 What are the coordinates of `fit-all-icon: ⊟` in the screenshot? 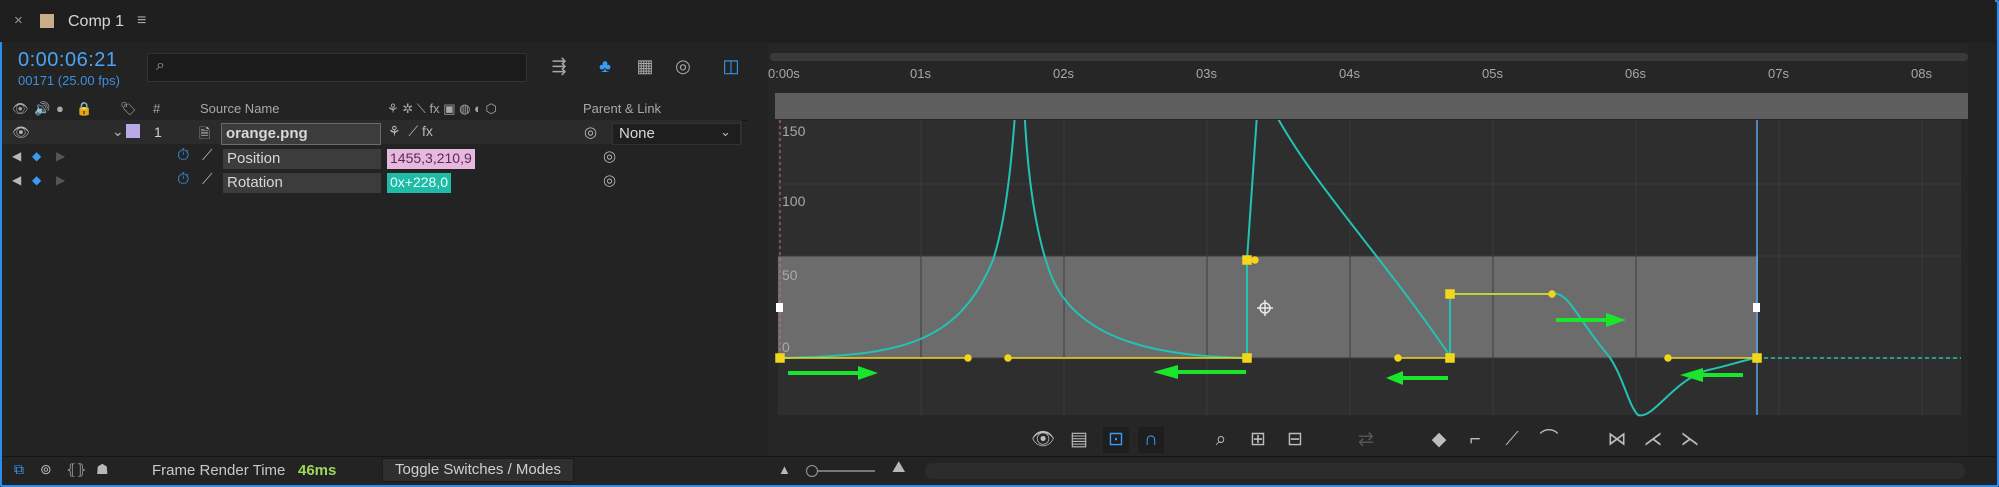 It's located at (1295, 440).